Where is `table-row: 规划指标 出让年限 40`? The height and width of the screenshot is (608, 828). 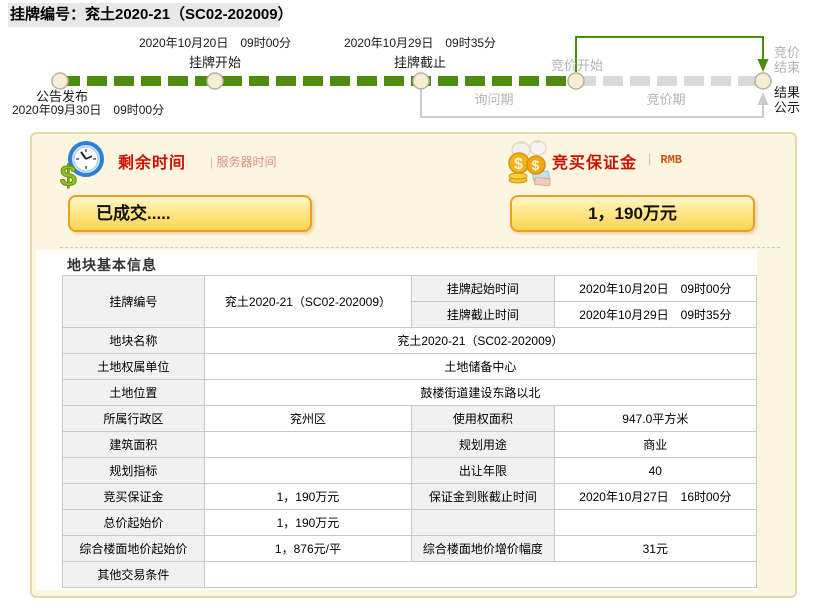 table-row: 规划指标 出让年限 40 is located at coordinates (410, 470).